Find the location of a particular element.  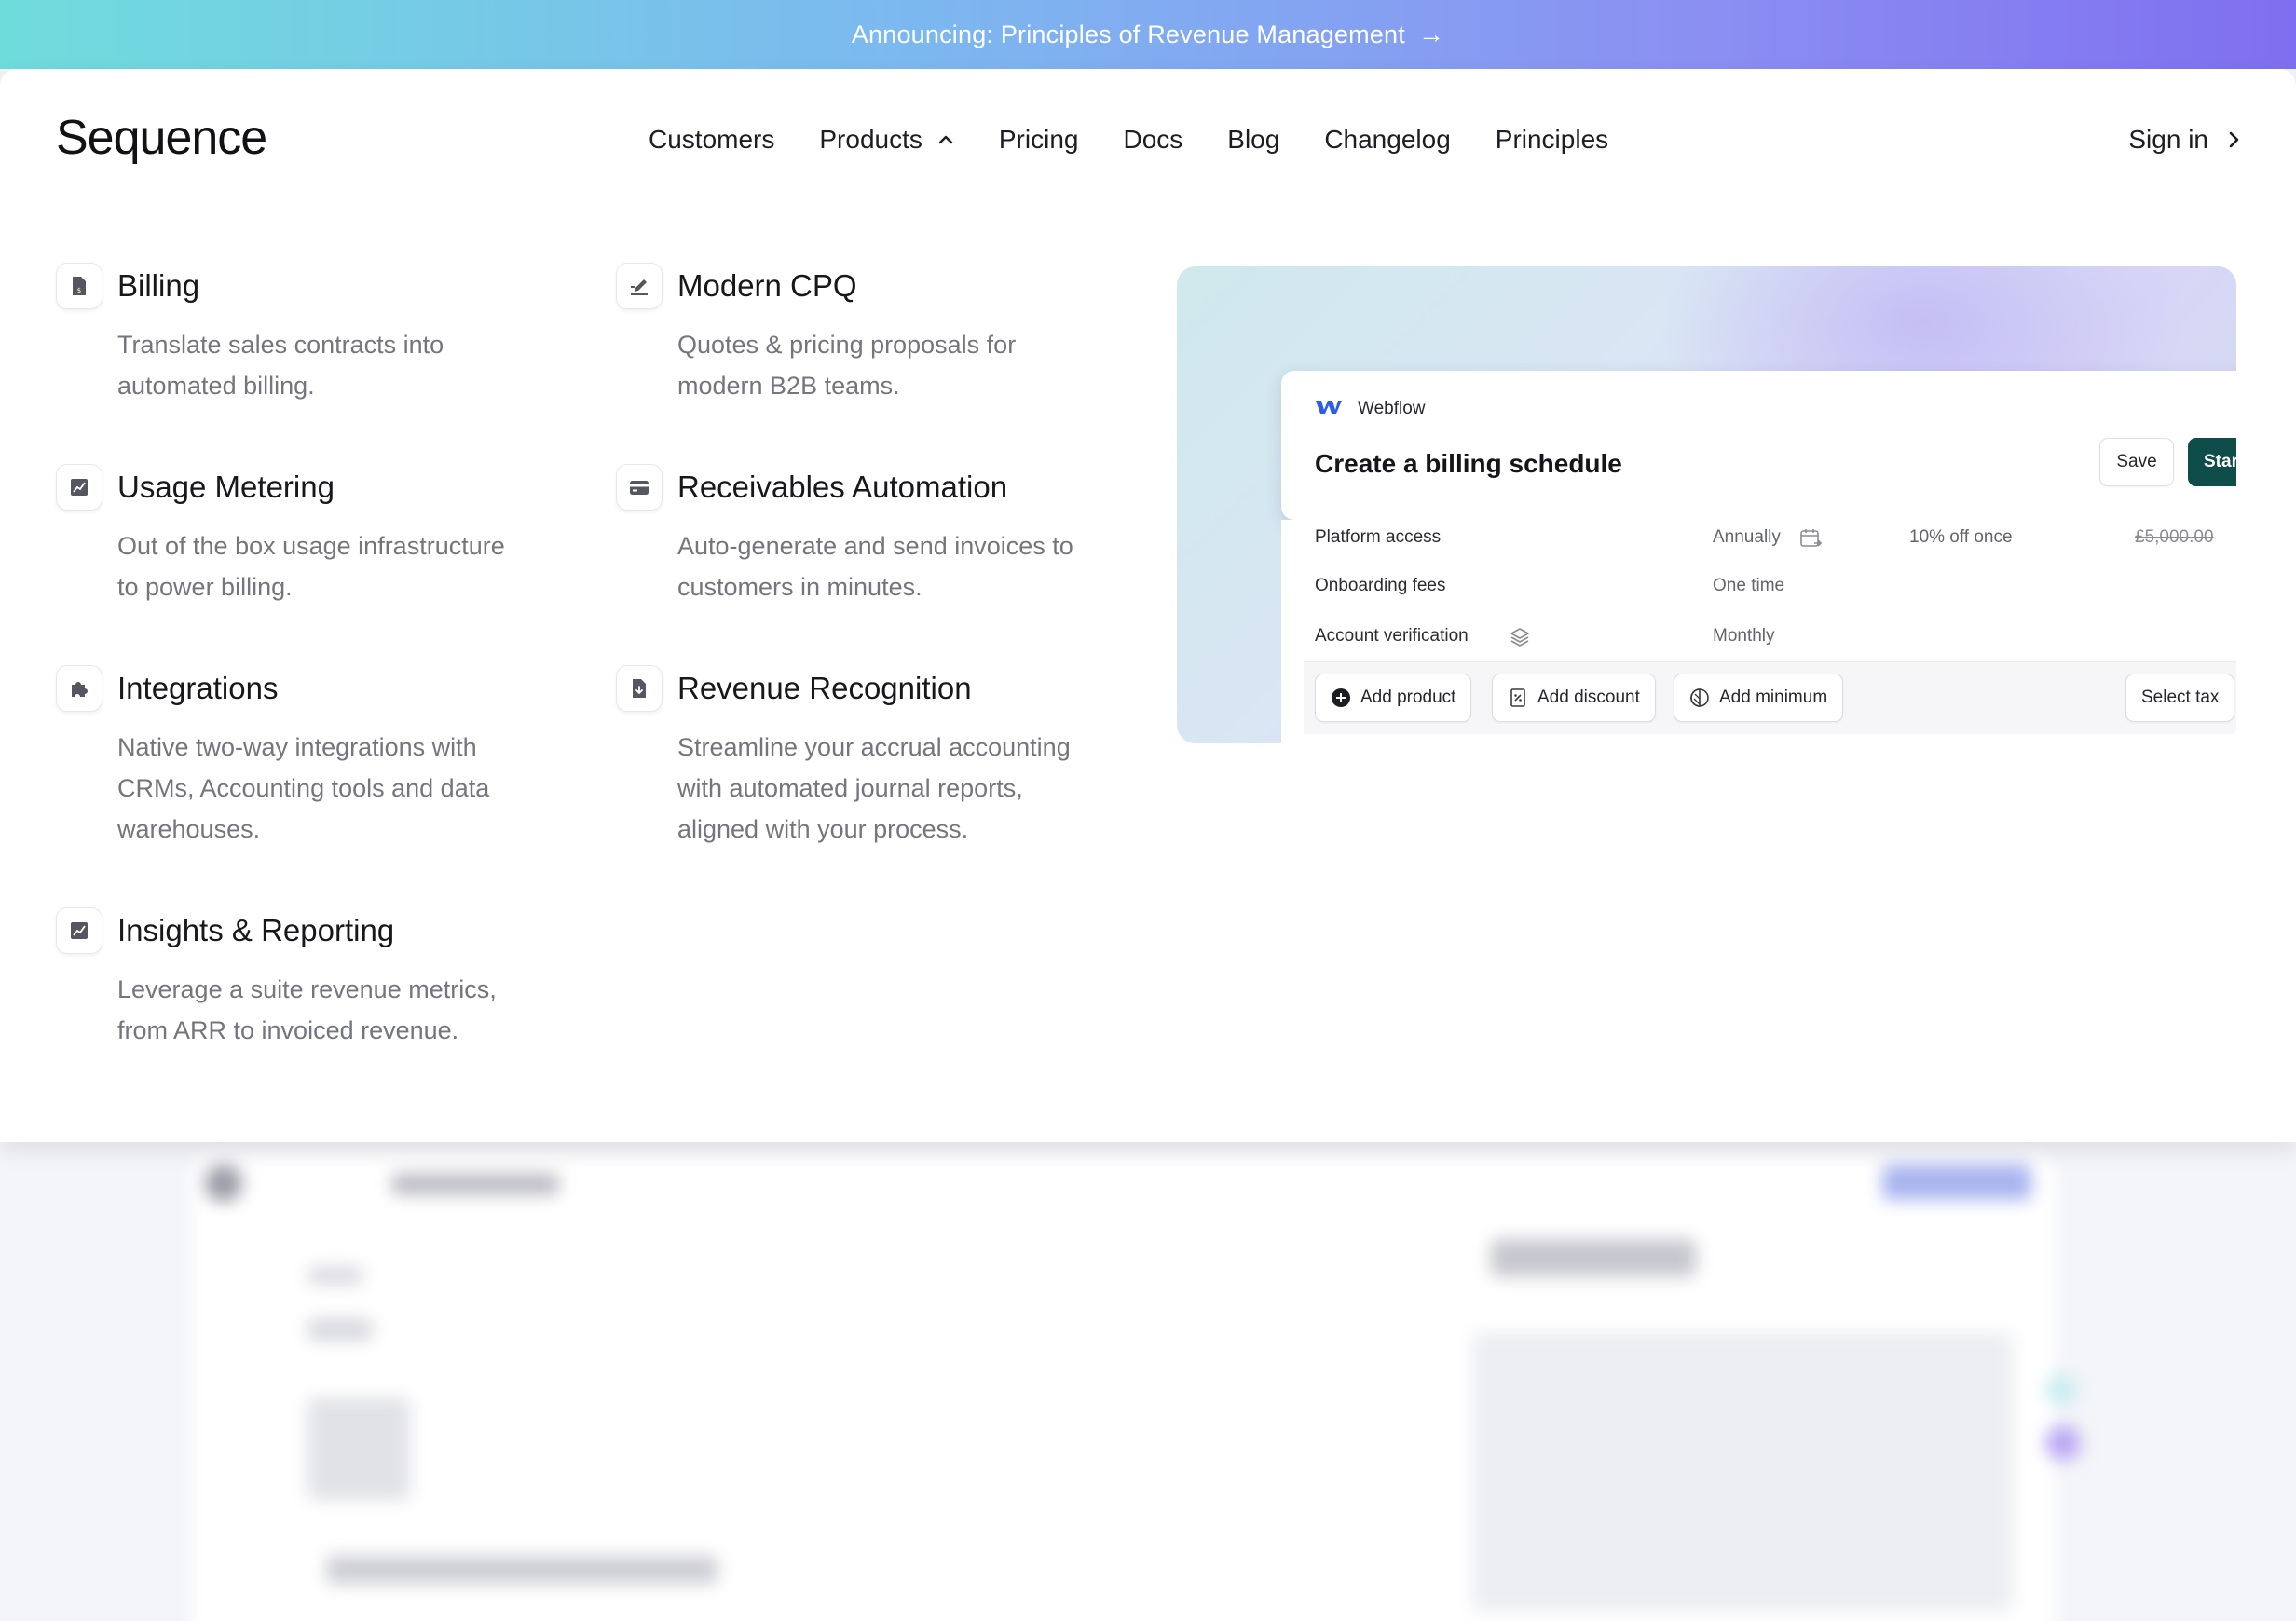

layers-icon is located at coordinates (1519, 637).